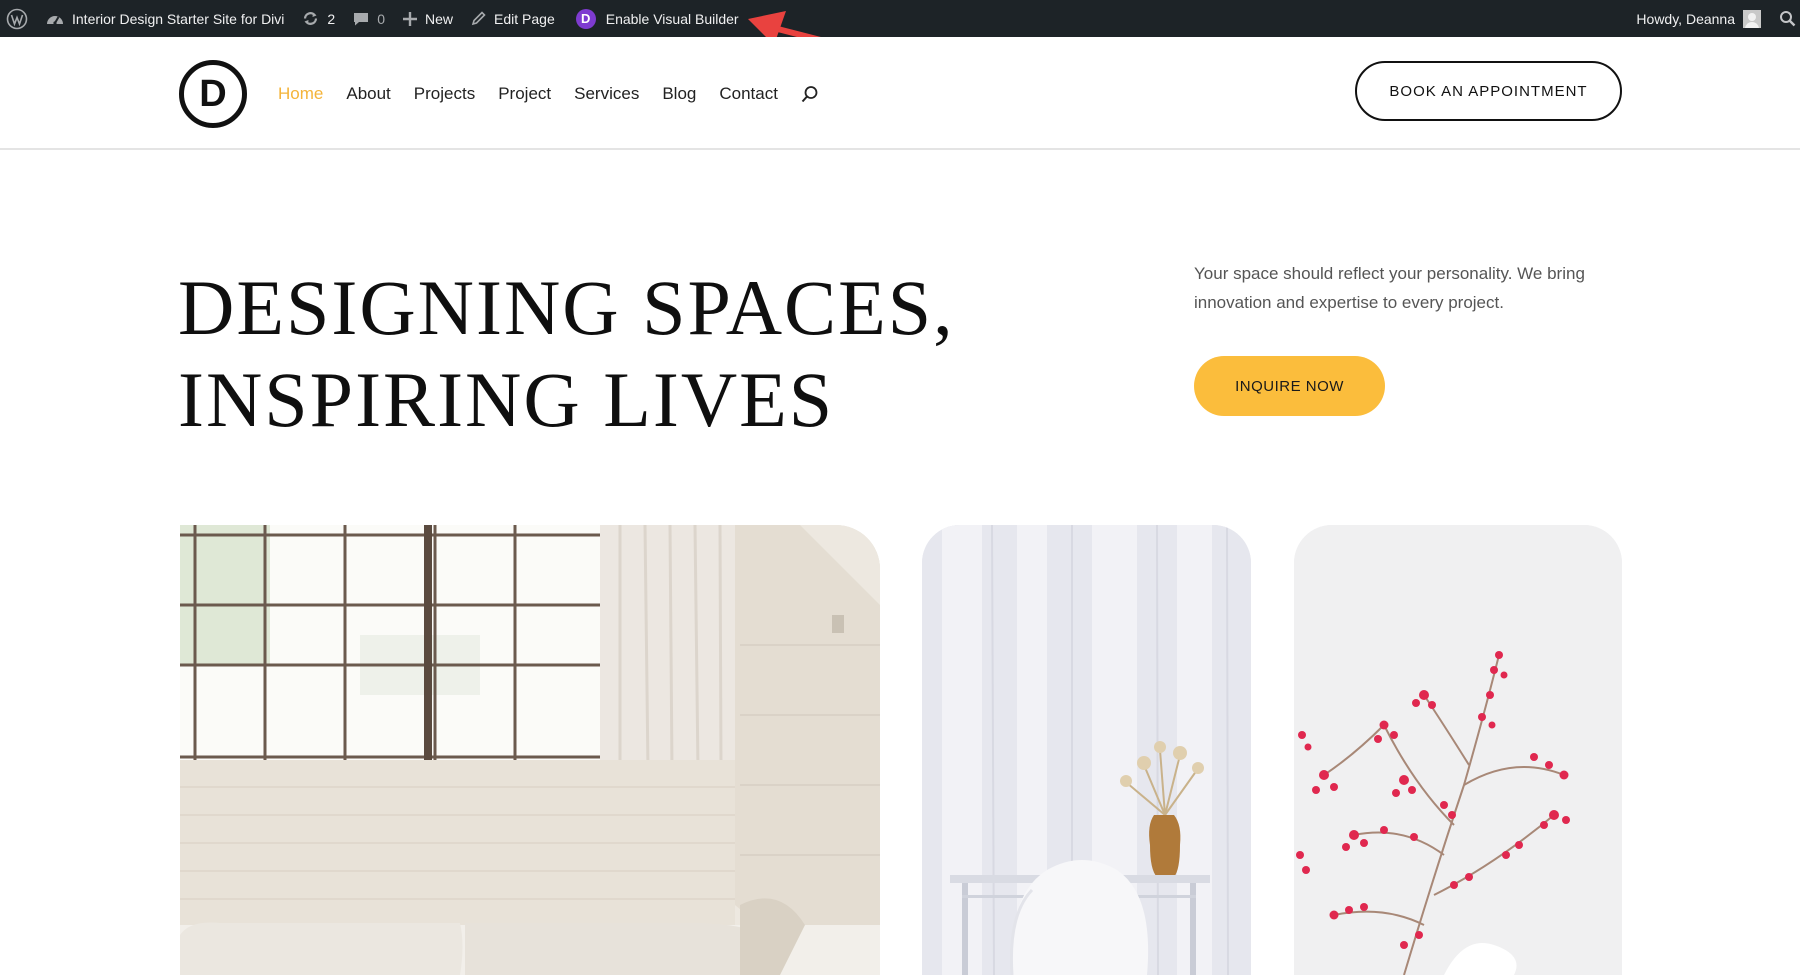 The height and width of the screenshot is (975, 1800). I want to click on updates-count: 2, so click(331, 18).